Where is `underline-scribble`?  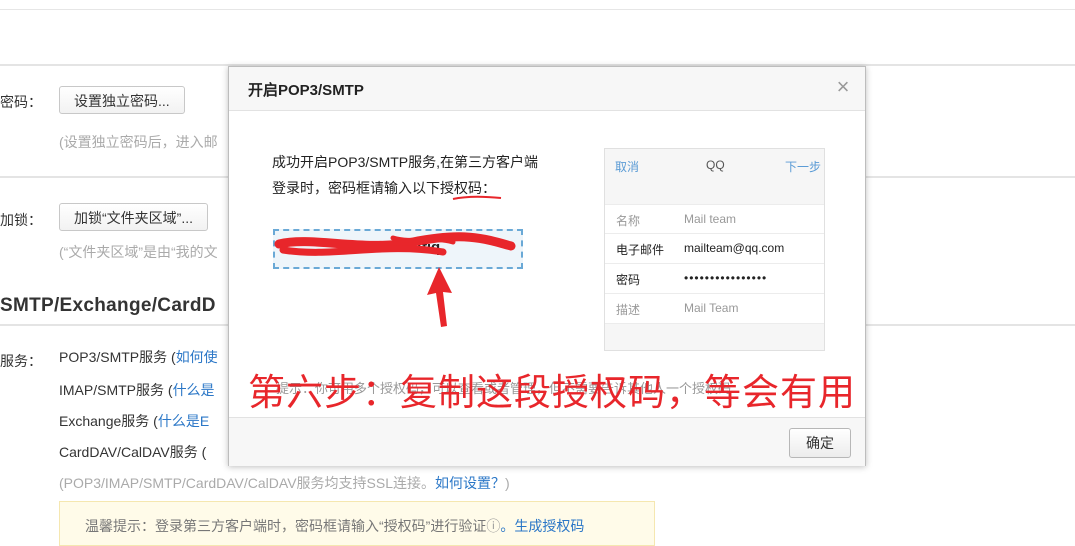
underline-scribble is located at coordinates (477, 197).